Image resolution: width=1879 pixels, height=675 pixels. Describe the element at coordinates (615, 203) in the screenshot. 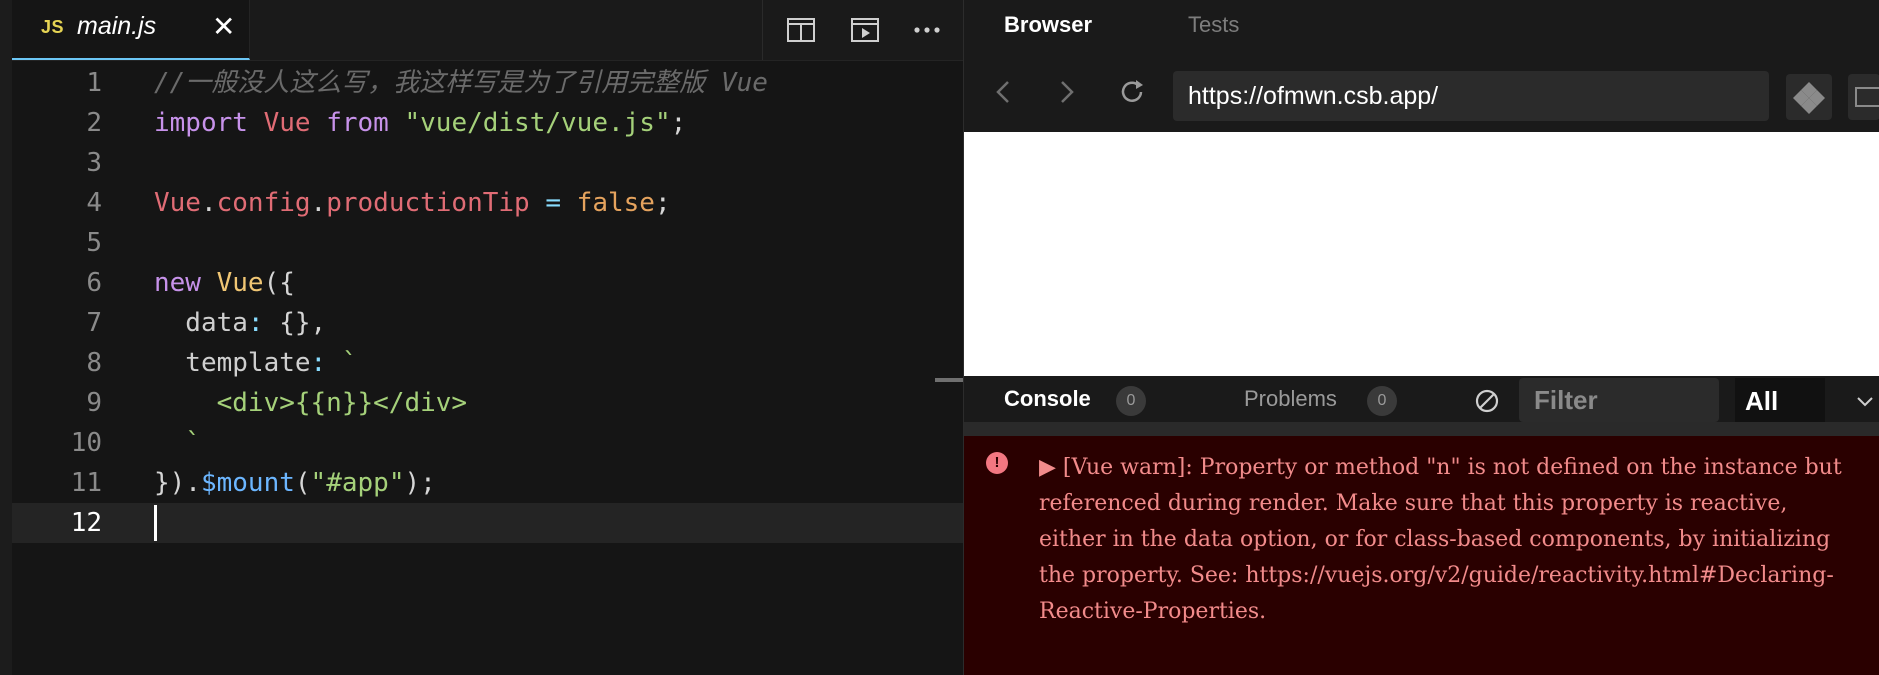

I see `code-token: false` at that location.